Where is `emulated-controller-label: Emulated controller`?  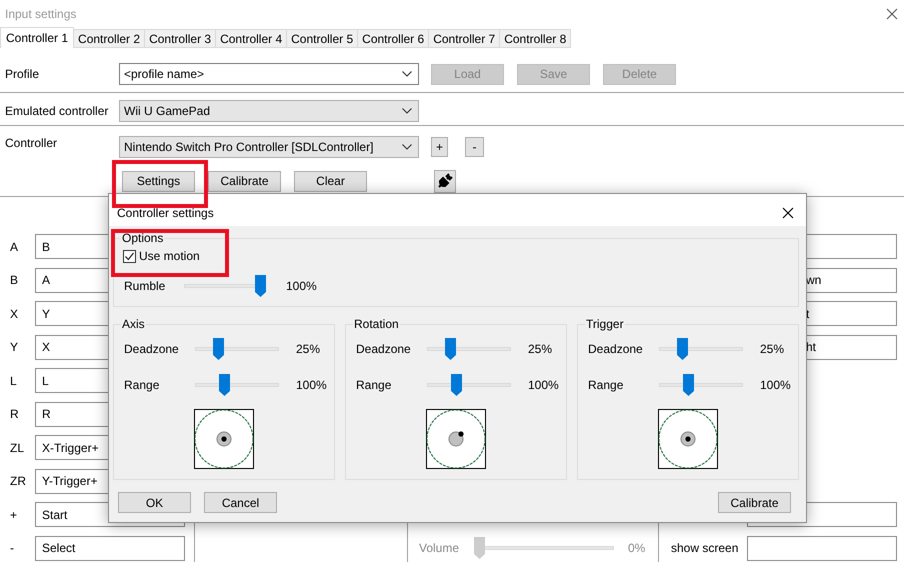
emulated-controller-label: Emulated controller is located at coordinates (57, 111).